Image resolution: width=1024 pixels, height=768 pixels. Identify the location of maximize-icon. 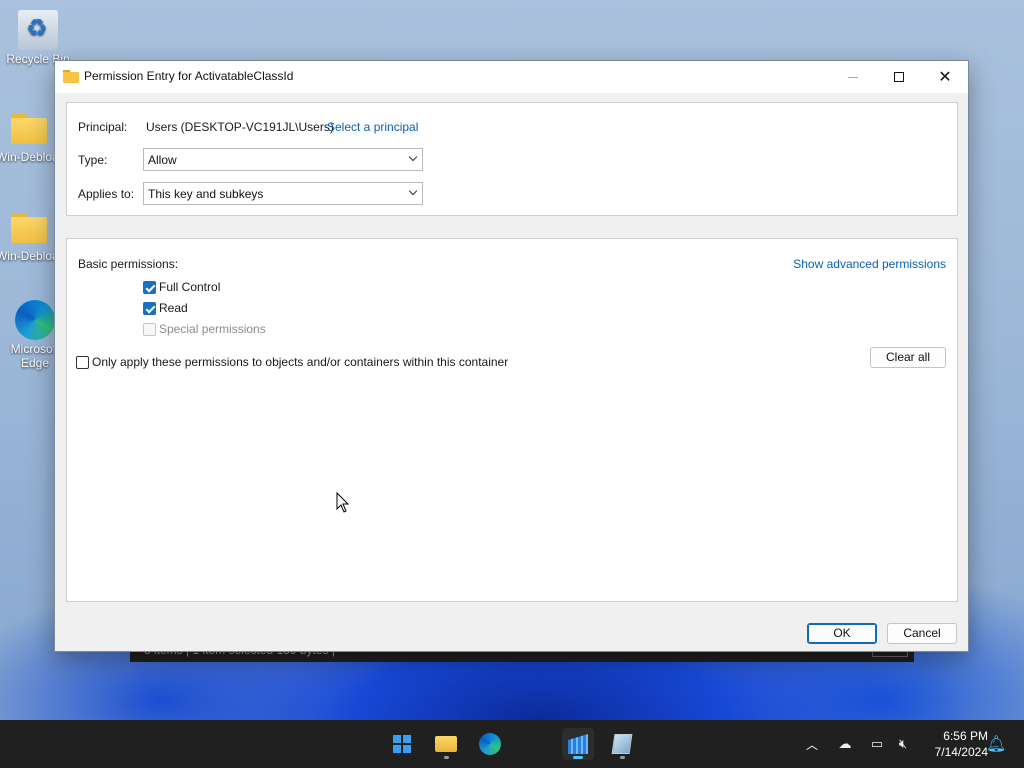
(899, 77).